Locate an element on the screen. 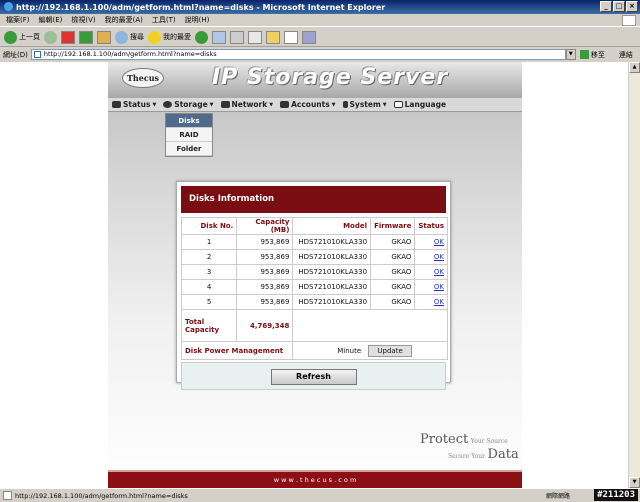  page-done-icon is located at coordinates (7, 495).